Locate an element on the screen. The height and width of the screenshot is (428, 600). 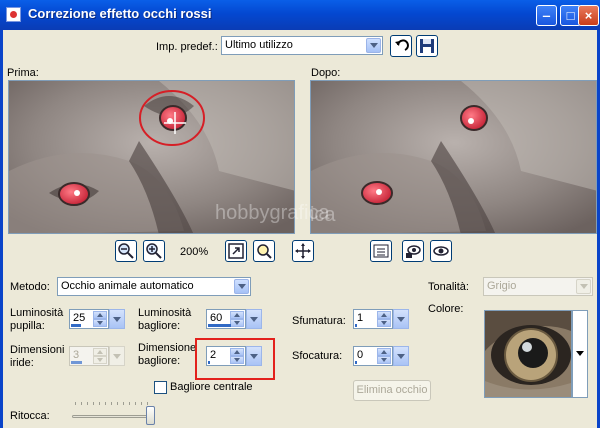
preset-select: Ultimo utilizzo is located at coordinates (302, 45).